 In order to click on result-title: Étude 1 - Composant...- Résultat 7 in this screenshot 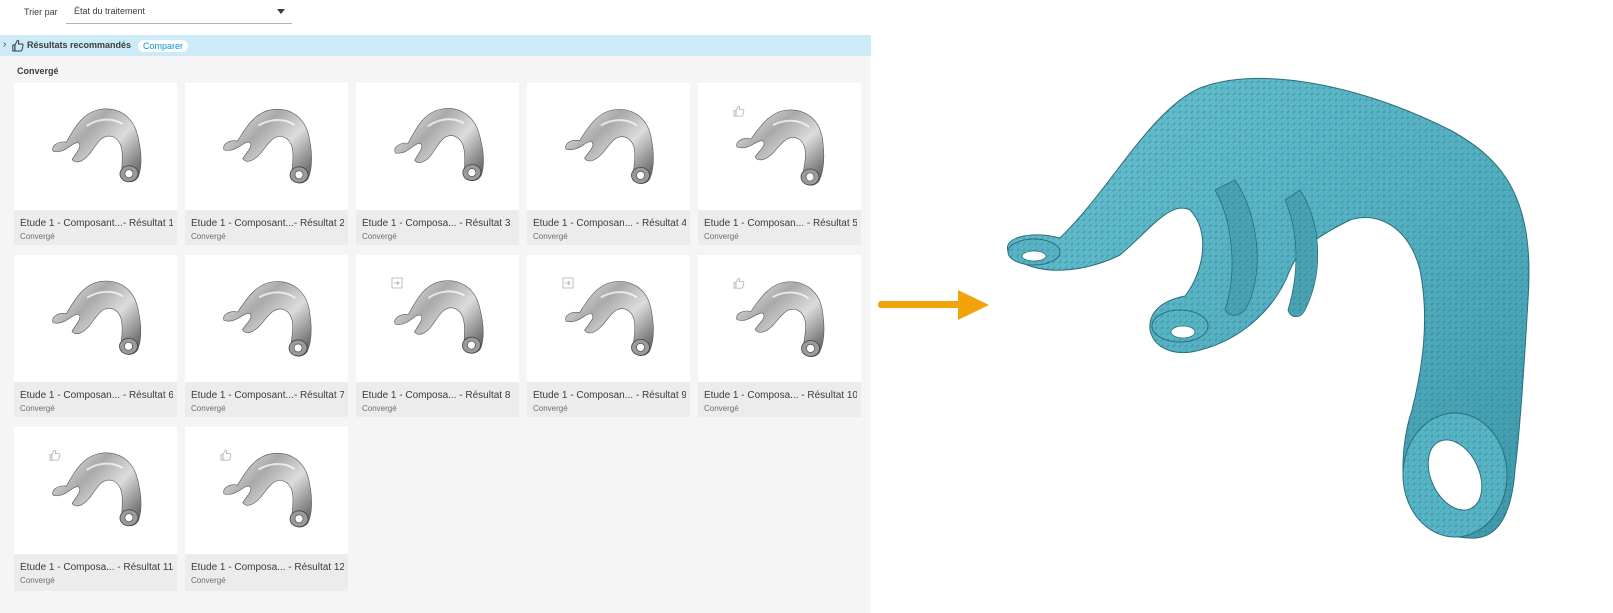, I will do `click(267, 395)`.